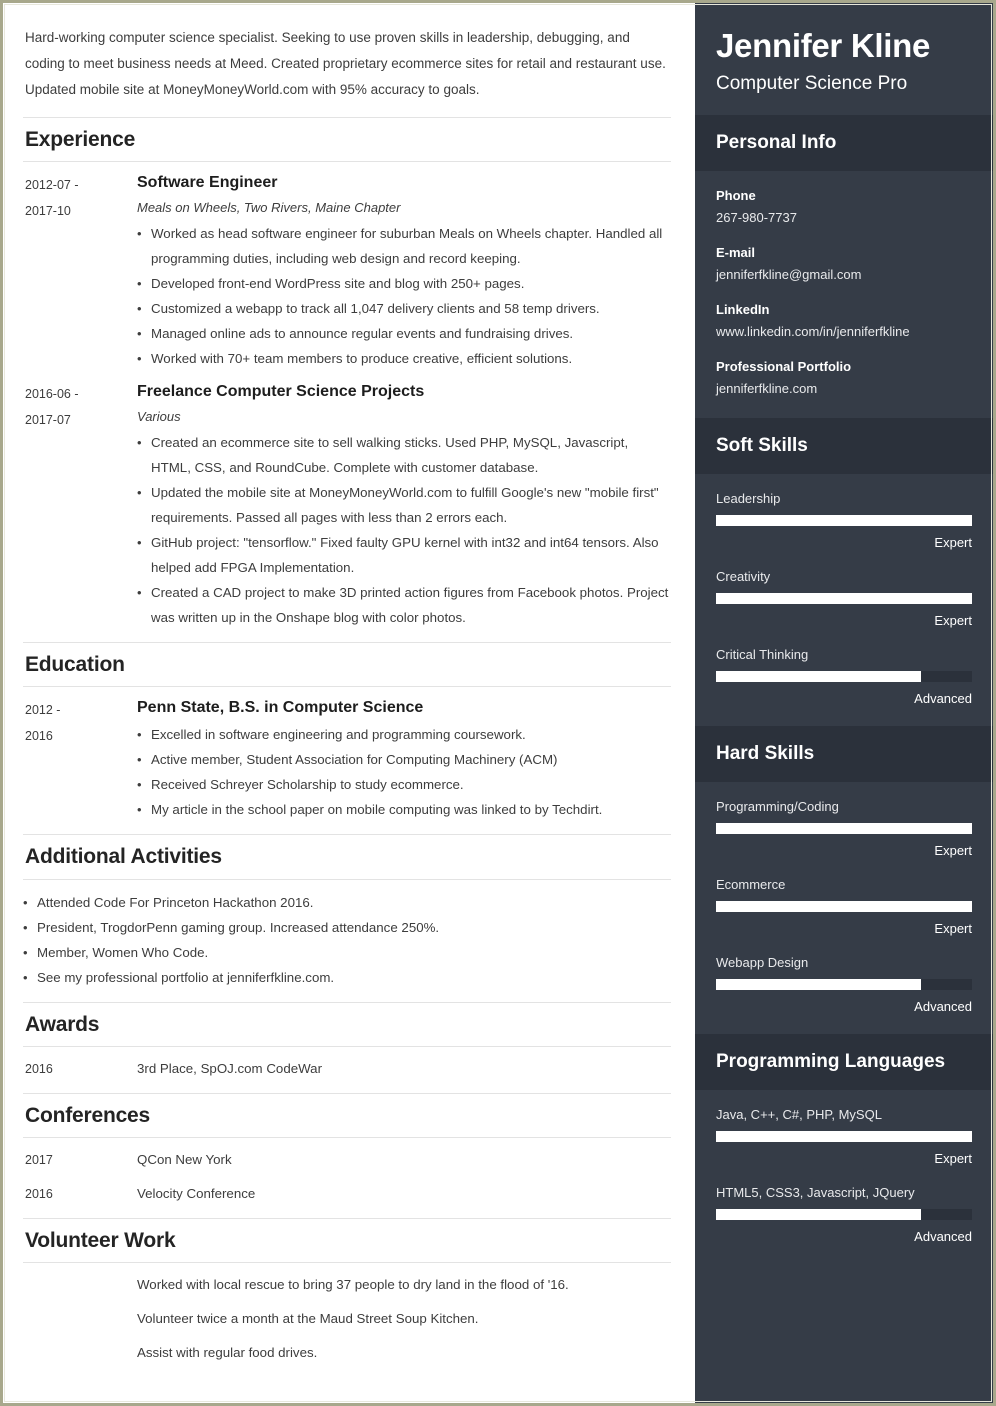  Describe the element at coordinates (743, 309) in the screenshot. I see `contact-label: LinkedIn` at that location.